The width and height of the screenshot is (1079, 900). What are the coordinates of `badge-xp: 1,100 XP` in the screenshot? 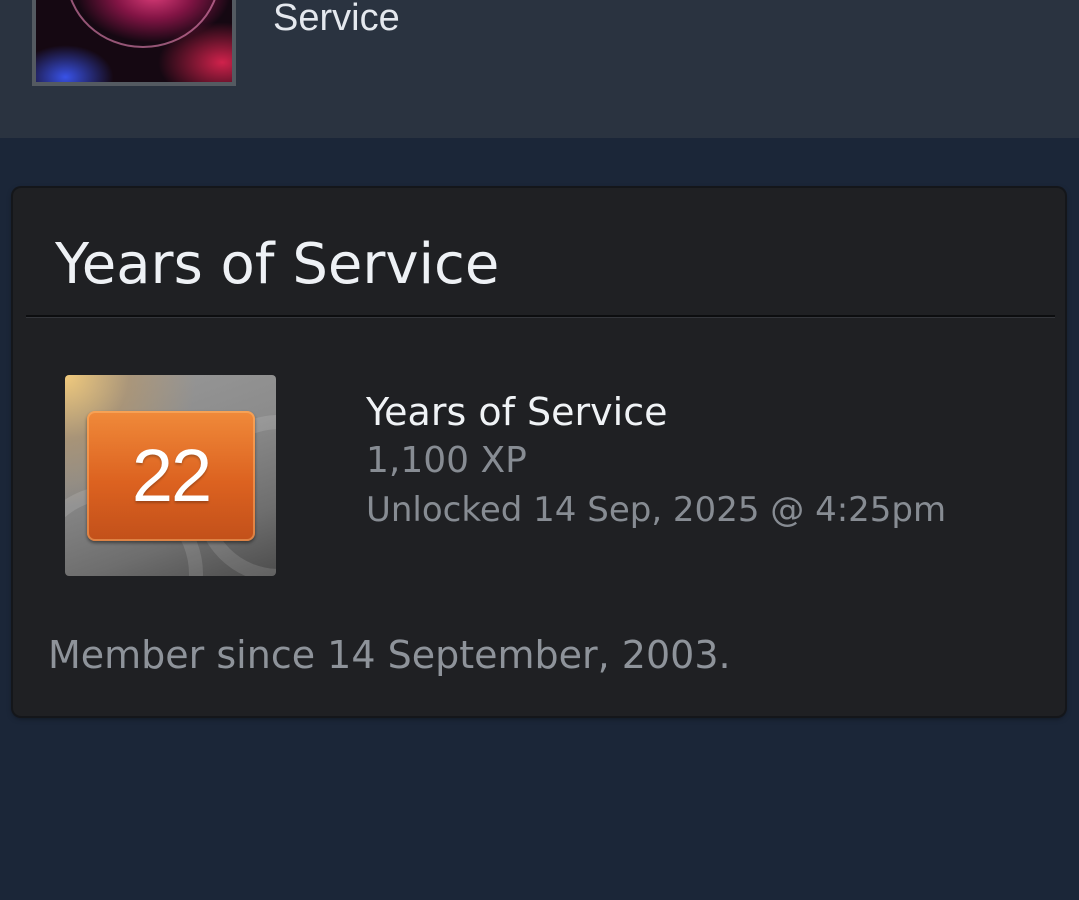 It's located at (446, 460).